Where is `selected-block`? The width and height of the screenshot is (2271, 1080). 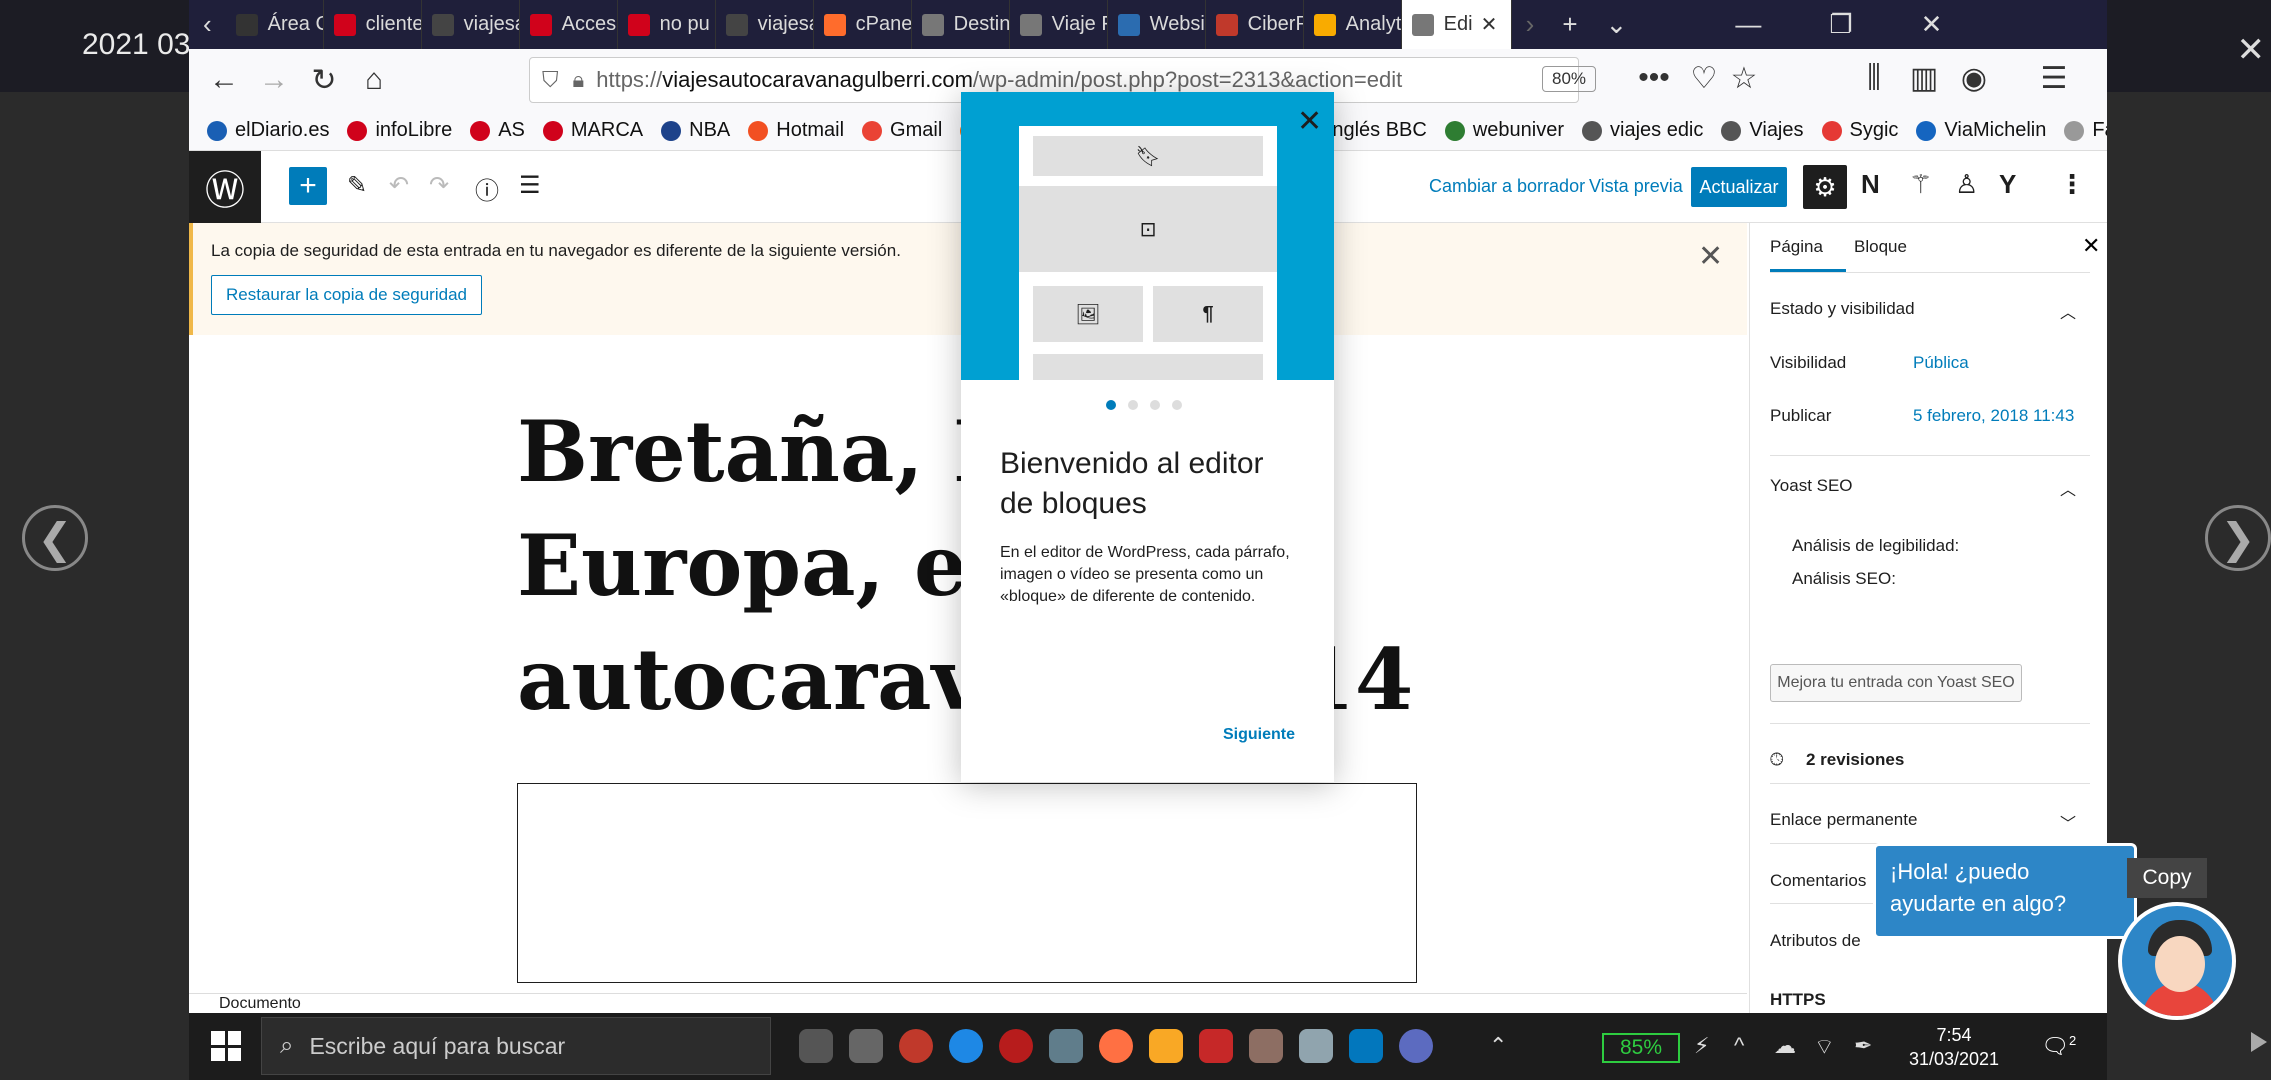 selected-block is located at coordinates (967, 883).